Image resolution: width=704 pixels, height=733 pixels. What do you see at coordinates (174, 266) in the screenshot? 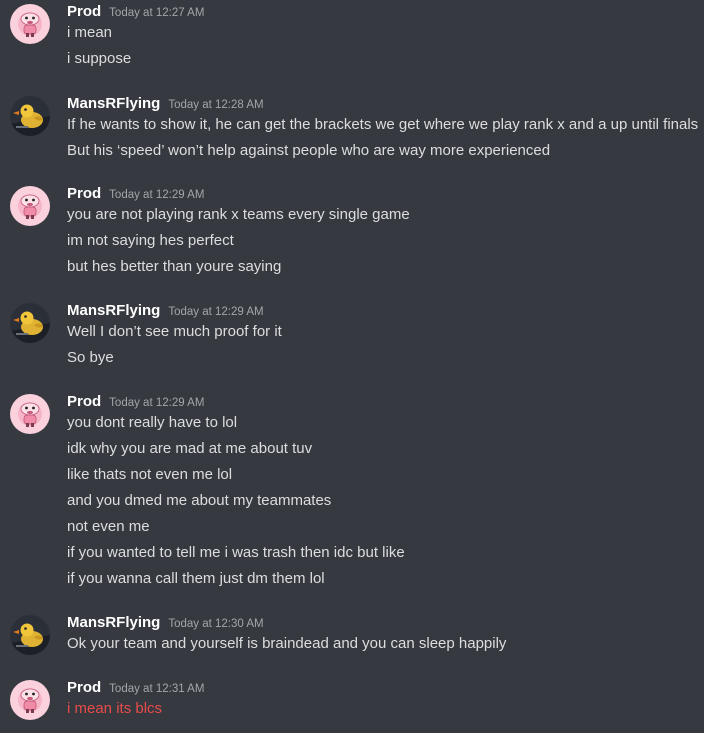
I see `message-text: but hes better than youre saying` at bounding box center [174, 266].